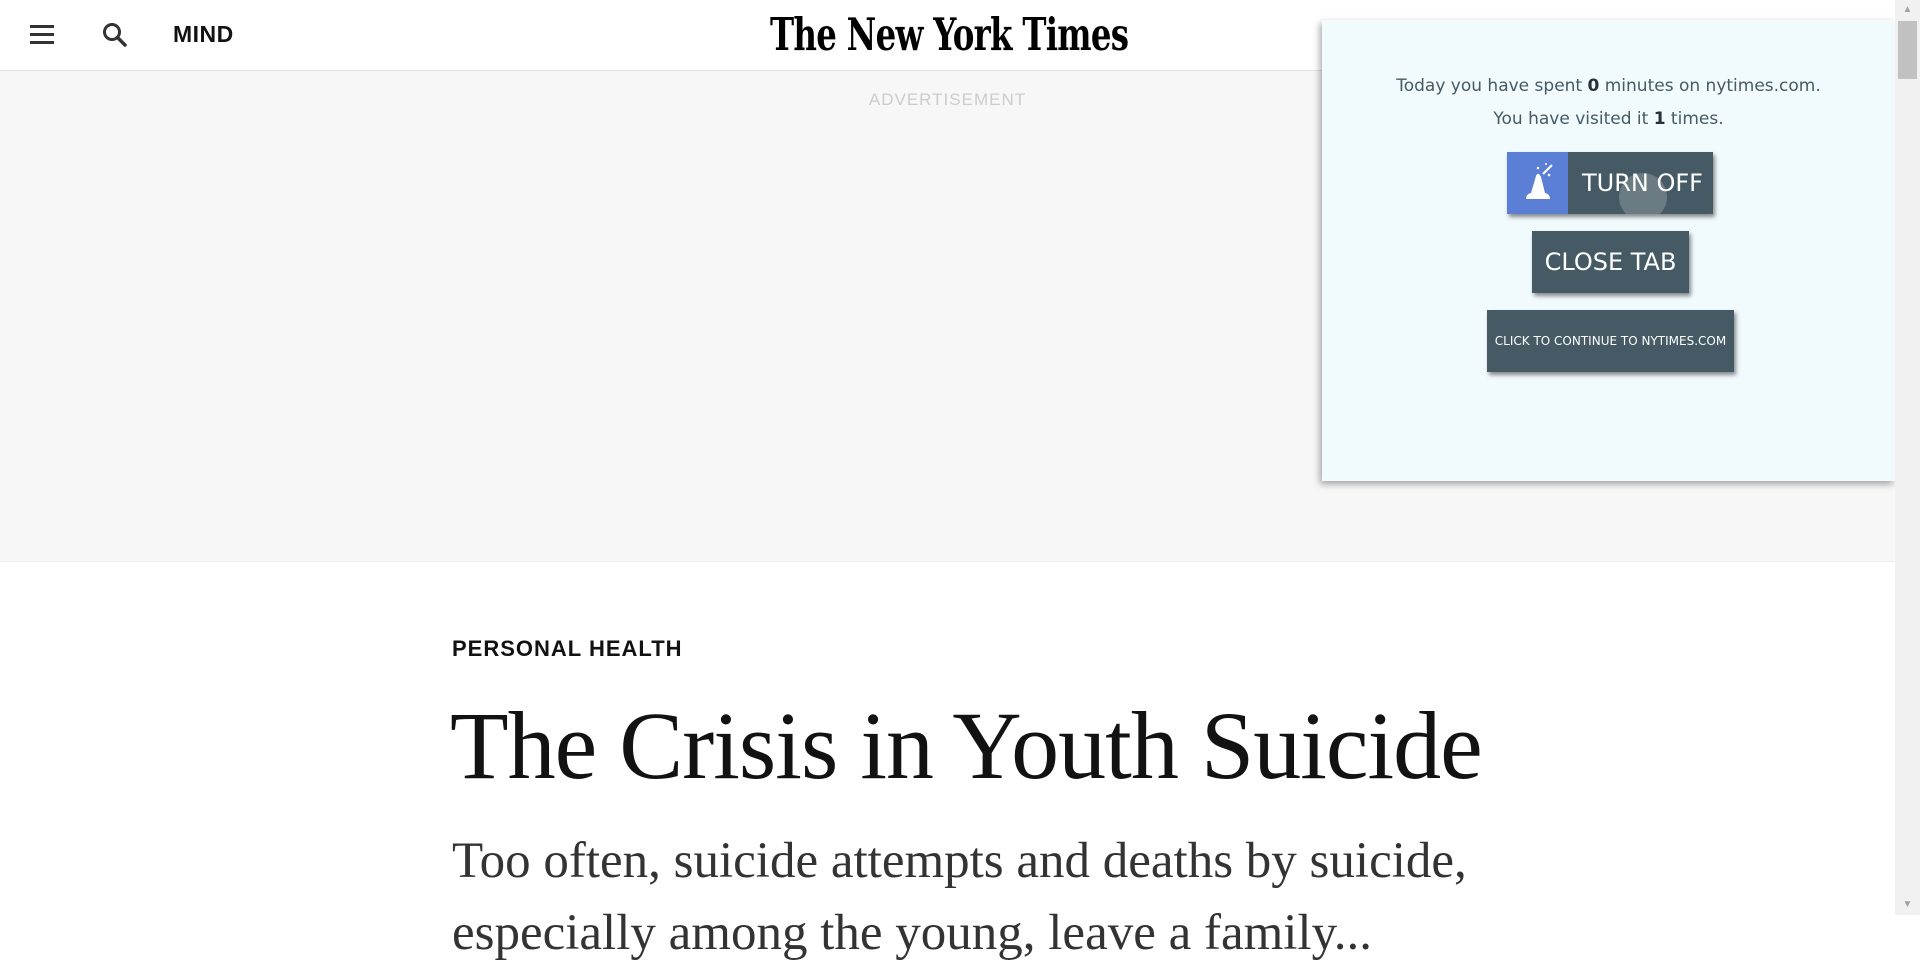 The width and height of the screenshot is (1920, 969). Describe the element at coordinates (1907, 10) in the screenshot. I see `scroll-up-arrow-icon: ▲` at that location.